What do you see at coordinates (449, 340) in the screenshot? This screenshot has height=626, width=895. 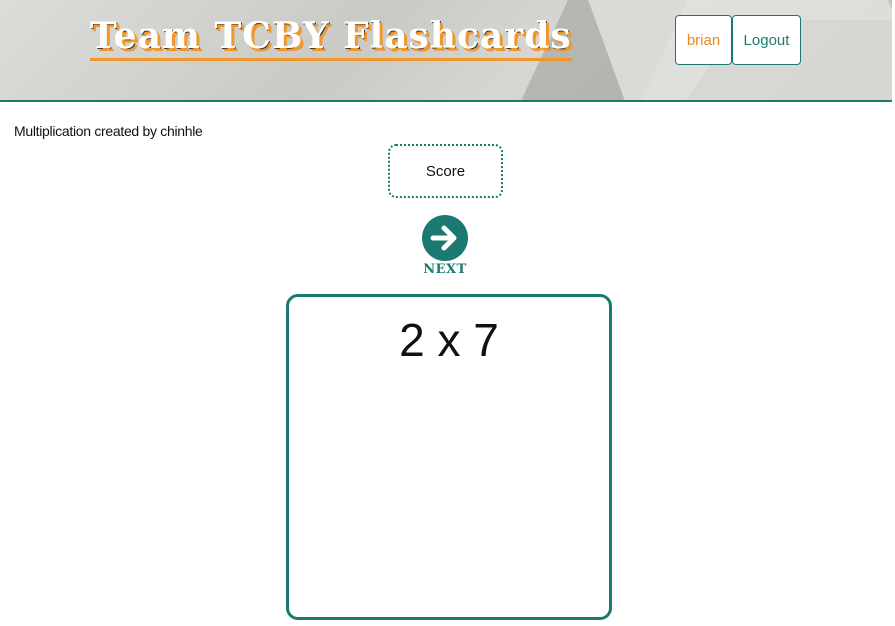 I see `card-question: 2 x 7` at bounding box center [449, 340].